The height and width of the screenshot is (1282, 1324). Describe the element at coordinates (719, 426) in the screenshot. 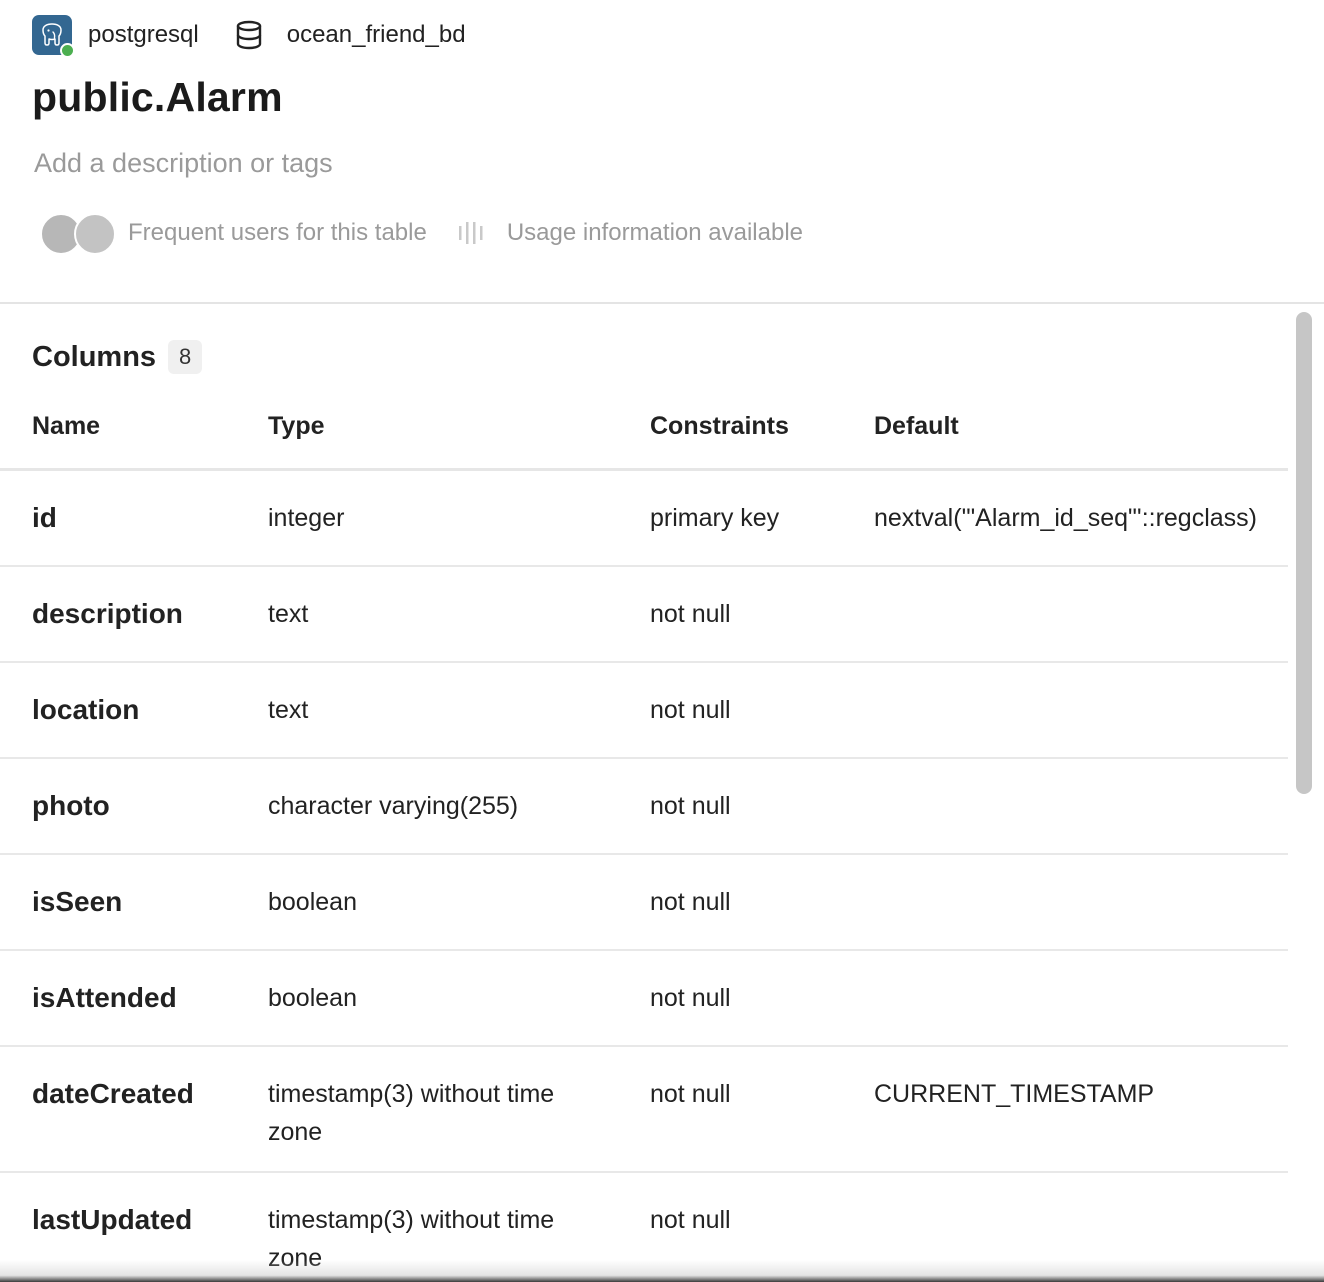

I see `header-constraints: Constraints` at that location.